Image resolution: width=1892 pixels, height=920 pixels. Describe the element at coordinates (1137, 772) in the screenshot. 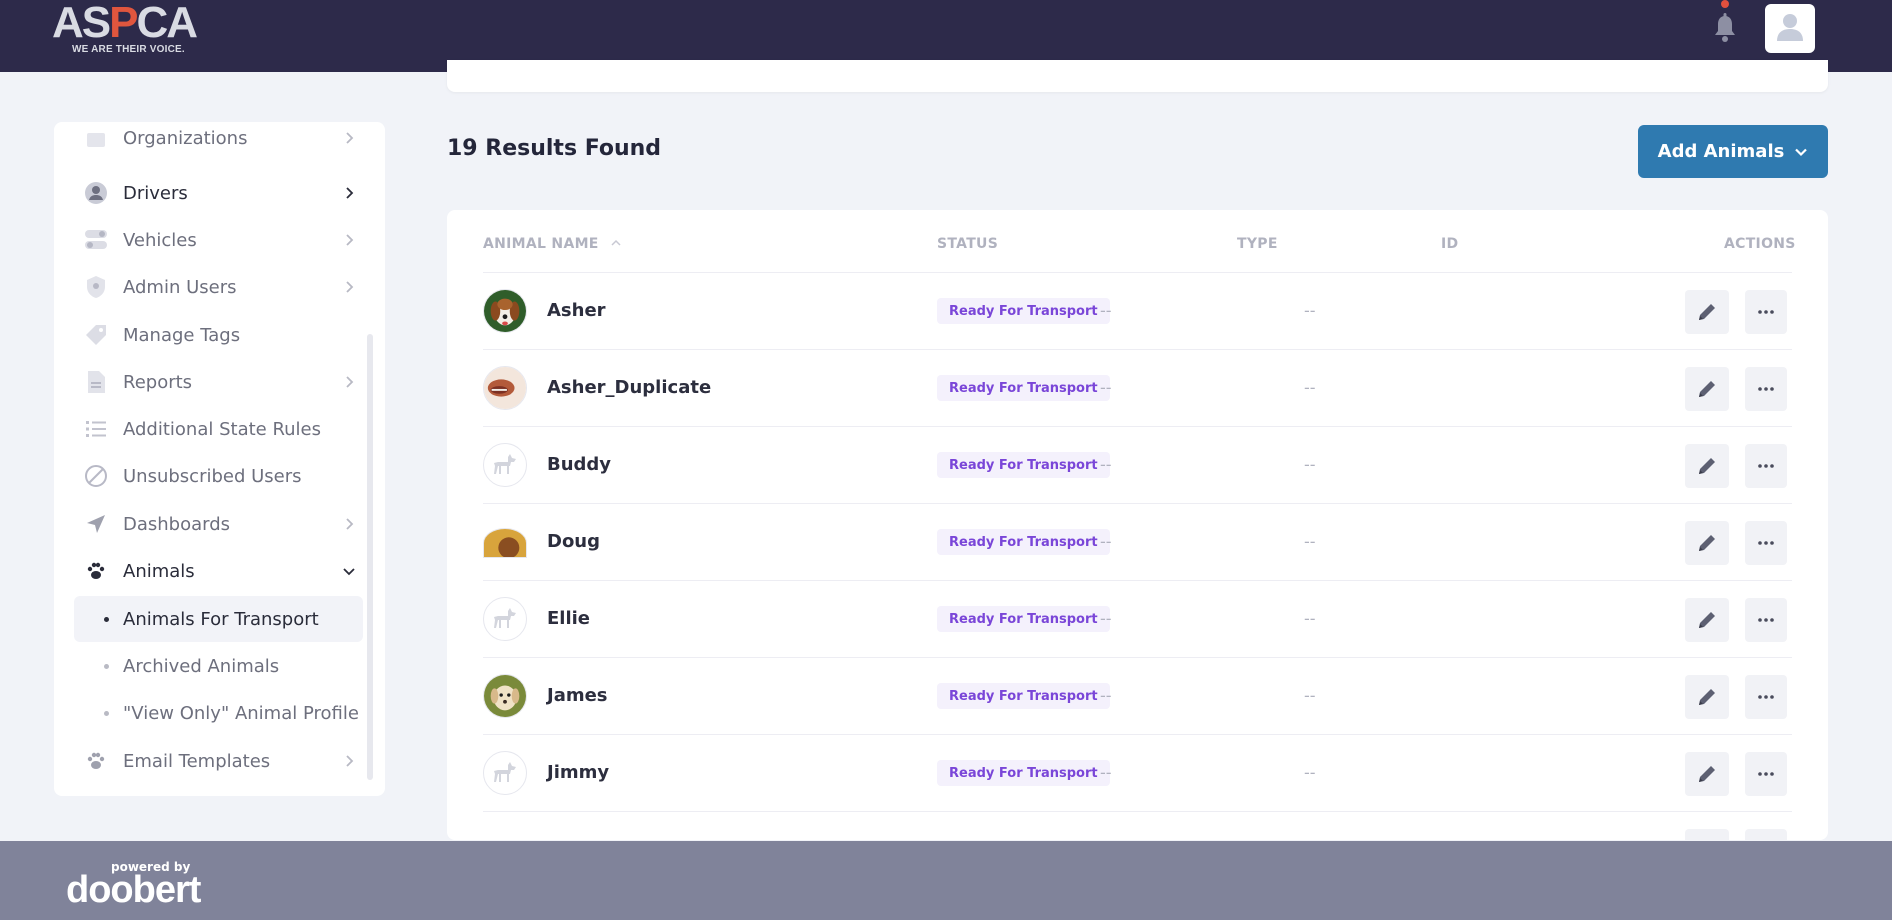

I see `table-row: Jimmy Ready For Transport -- --` at that location.